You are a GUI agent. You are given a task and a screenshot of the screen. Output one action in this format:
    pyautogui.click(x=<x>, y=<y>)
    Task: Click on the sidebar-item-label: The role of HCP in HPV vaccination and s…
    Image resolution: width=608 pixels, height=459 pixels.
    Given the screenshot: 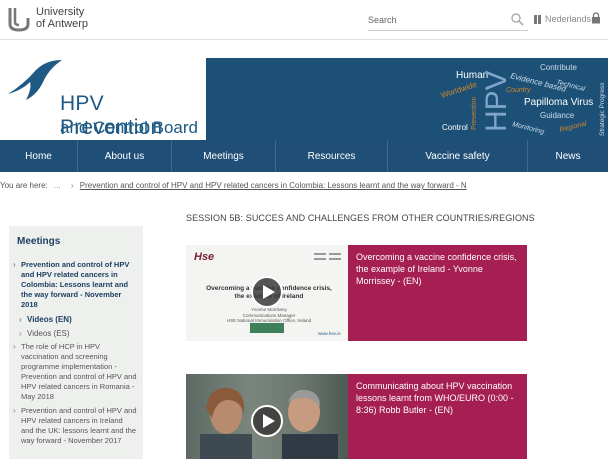 What is the action you would take?
    pyautogui.click(x=79, y=371)
    